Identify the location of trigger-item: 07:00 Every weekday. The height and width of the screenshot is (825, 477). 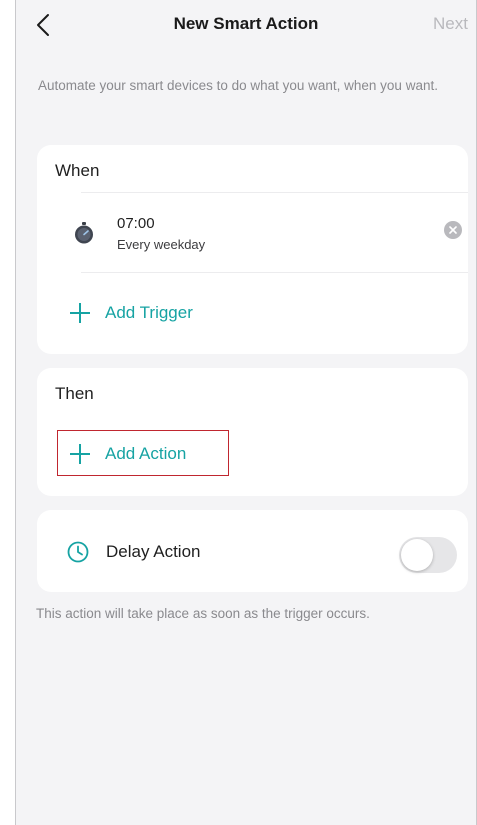
(252, 232).